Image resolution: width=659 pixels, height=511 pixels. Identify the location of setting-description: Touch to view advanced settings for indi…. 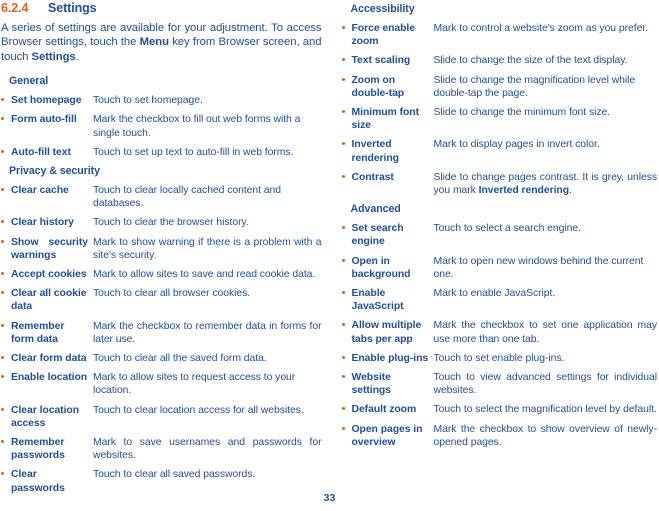
(545, 384).